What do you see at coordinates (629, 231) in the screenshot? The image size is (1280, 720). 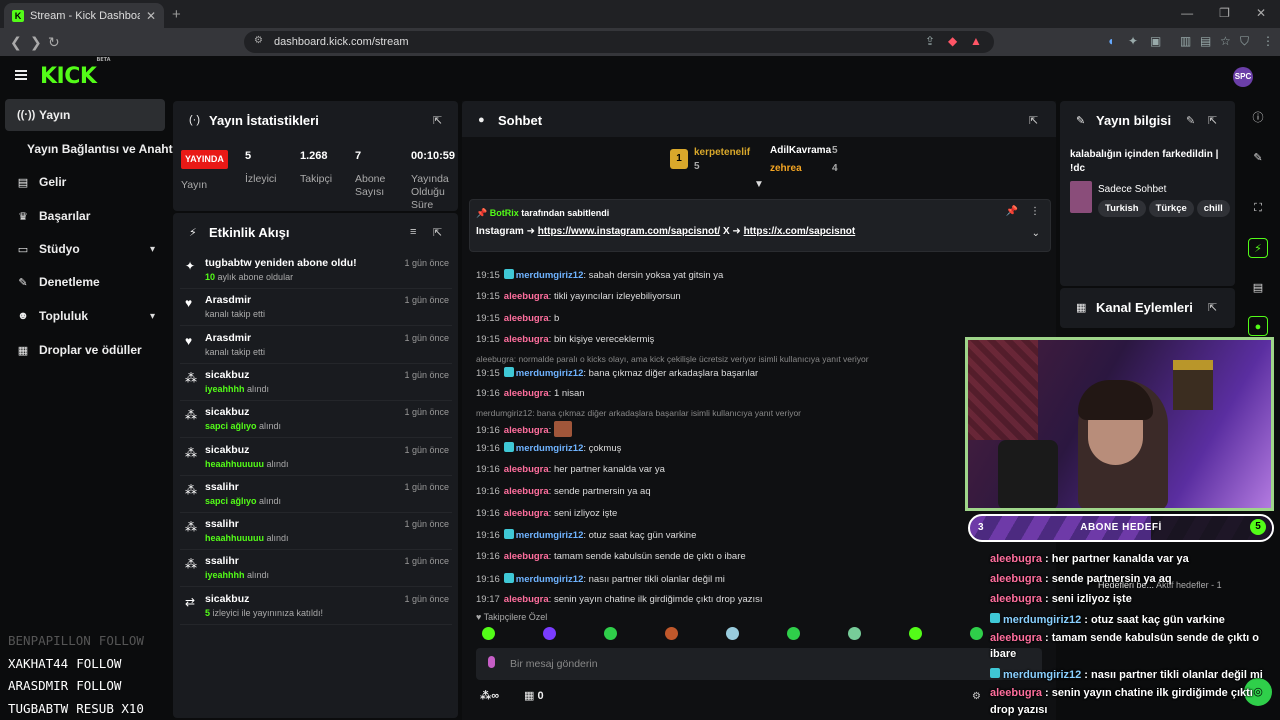 I see `instagram-link: https://www.instagram.com/sapcisnot/` at bounding box center [629, 231].